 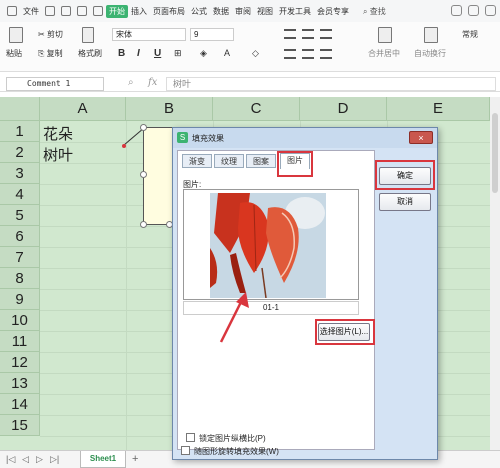 I want to click on row-header-10: 10, so click(x=20, y=320).